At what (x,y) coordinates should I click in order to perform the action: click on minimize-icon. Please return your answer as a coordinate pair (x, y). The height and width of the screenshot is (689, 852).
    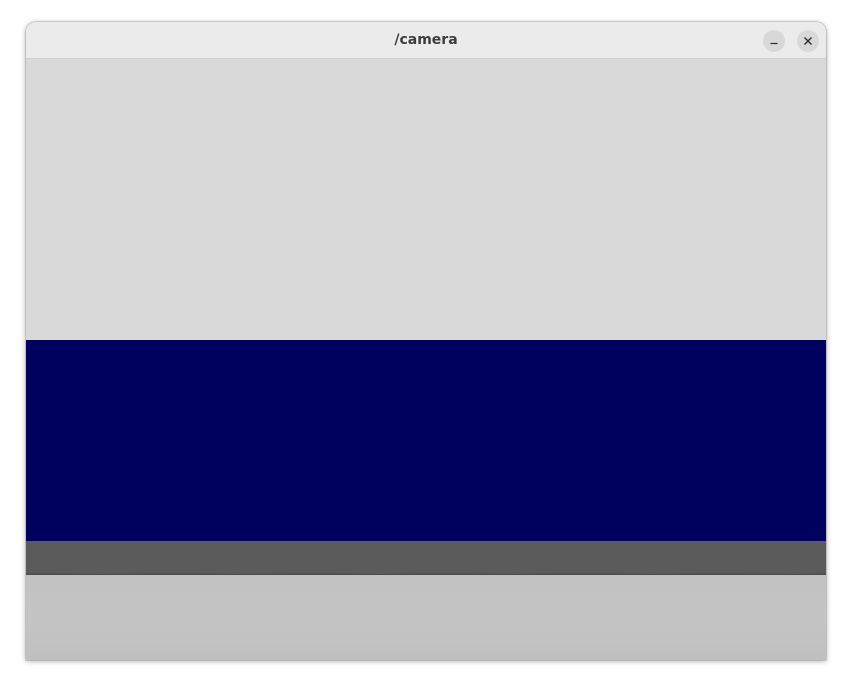
    Looking at the image, I should click on (774, 41).